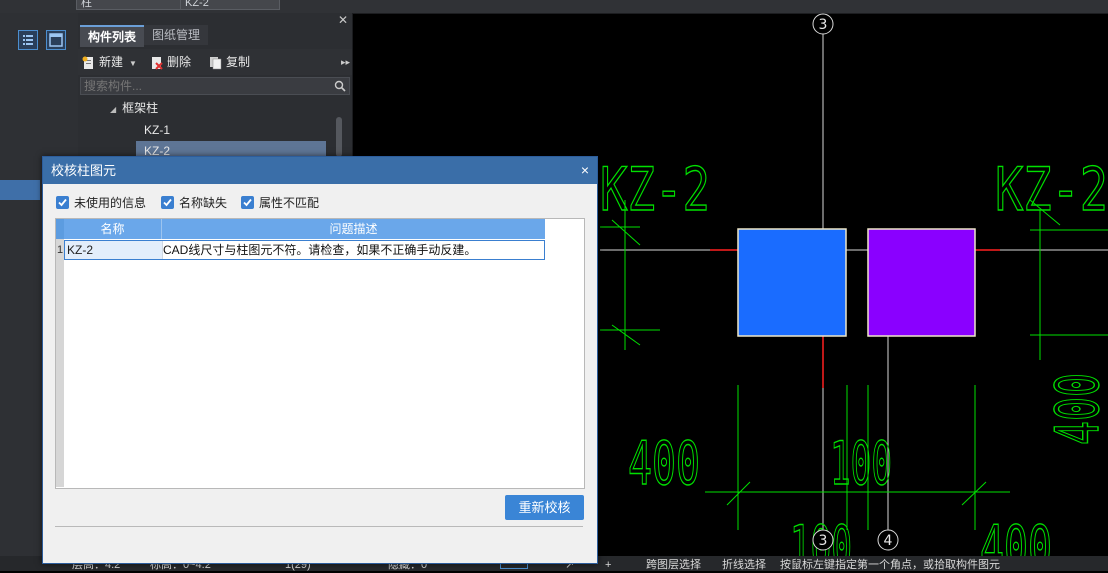 The height and width of the screenshot is (573, 1108). I want to click on top-toolbar-strip: 柱 KZ-2, so click(554, 7).